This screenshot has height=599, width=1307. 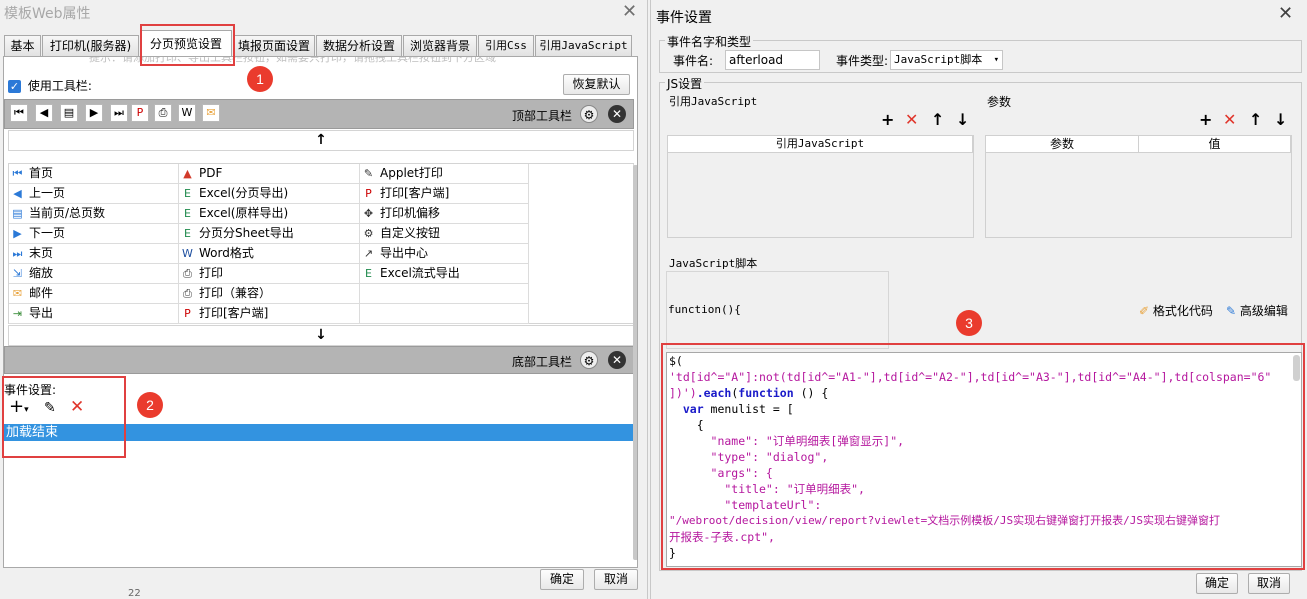 I want to click on tab-ref-css: 引用Css, so click(x=506, y=45).